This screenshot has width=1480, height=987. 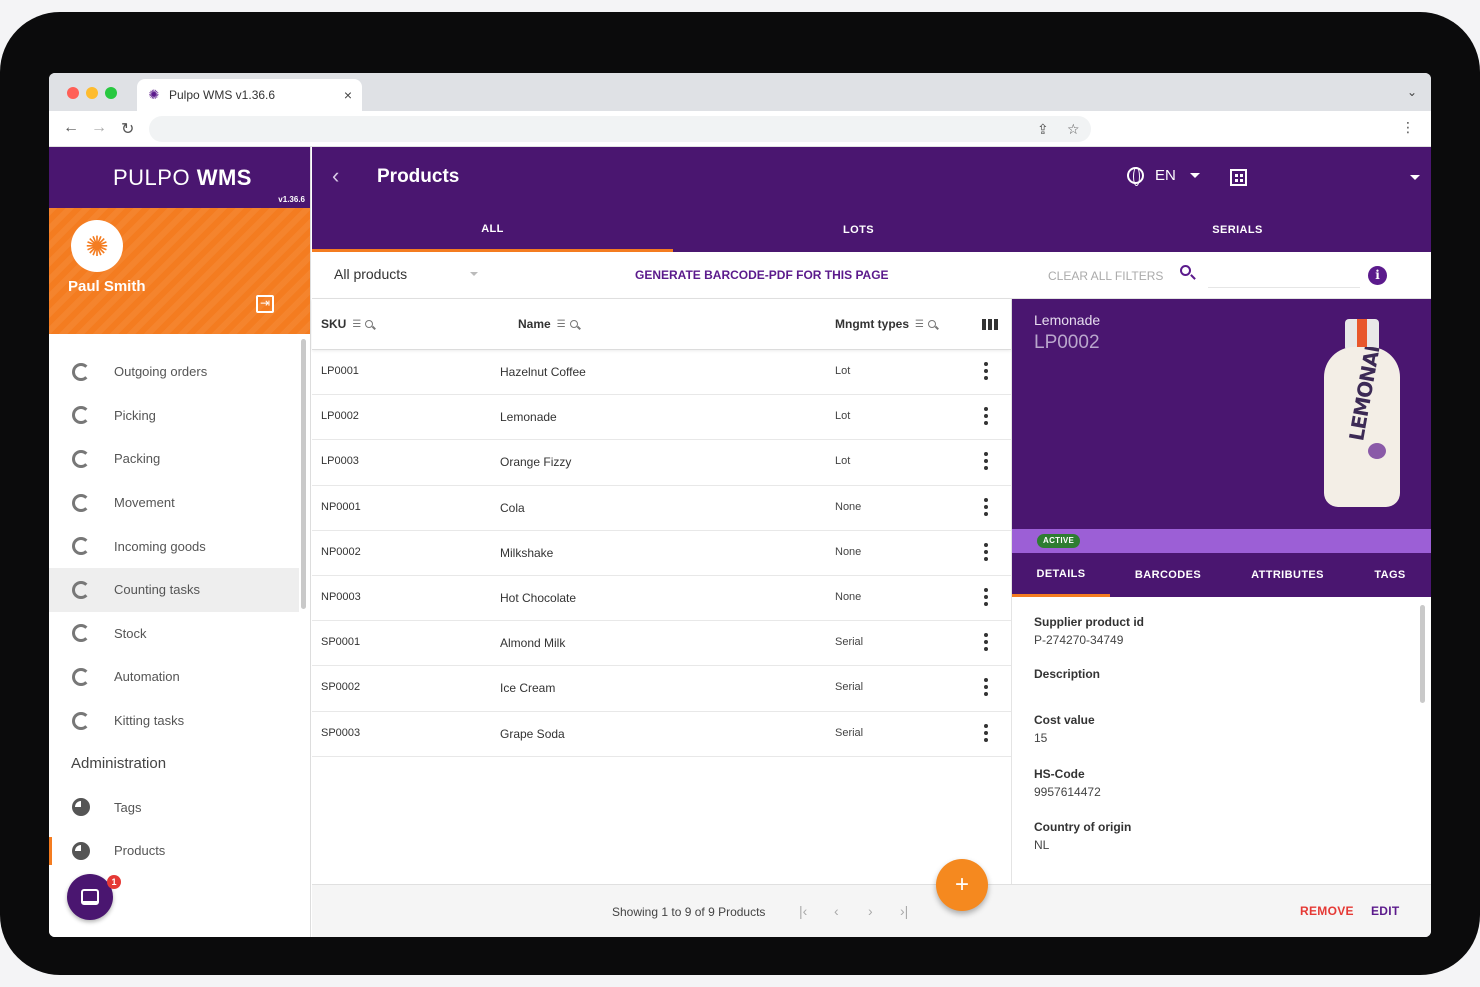 I want to click on close-window-button, so click(x=73, y=93).